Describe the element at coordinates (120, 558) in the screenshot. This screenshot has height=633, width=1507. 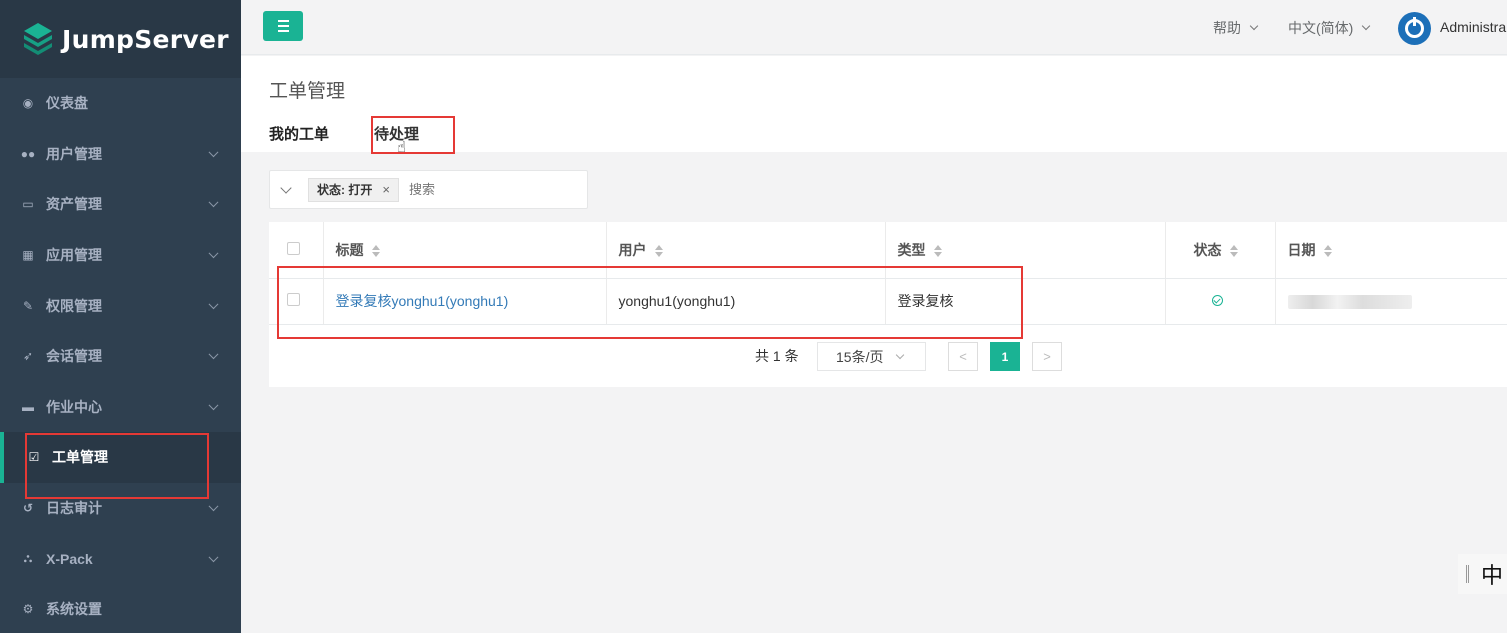
I see `sidebar-item-xpack: ⛬ X-Pack` at that location.